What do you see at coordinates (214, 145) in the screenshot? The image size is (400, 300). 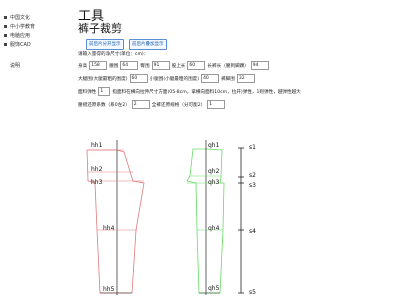 I see `back-label-qh1: qh1` at bounding box center [214, 145].